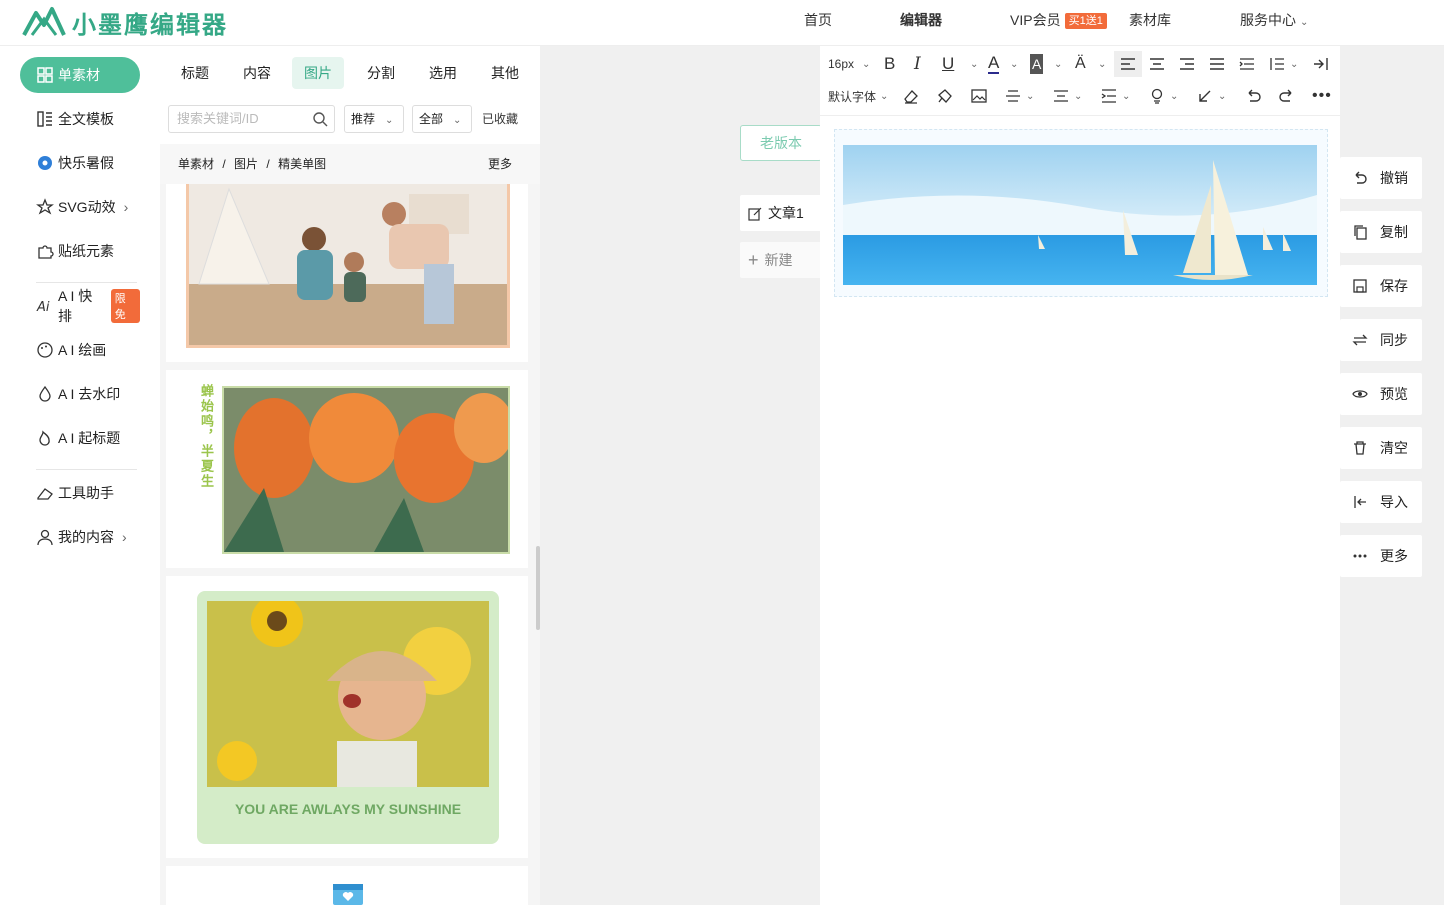 Image resolution: width=1444 pixels, height=905 pixels. I want to click on bulb-icon: ⌄, so click(1163, 96).